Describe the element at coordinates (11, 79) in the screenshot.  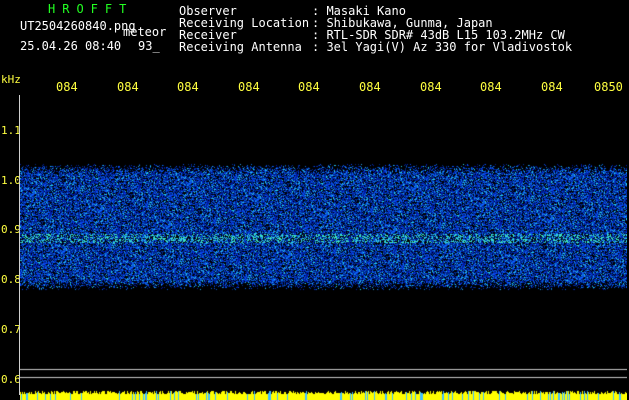
I see `y-axis-unit: kHz` at that location.